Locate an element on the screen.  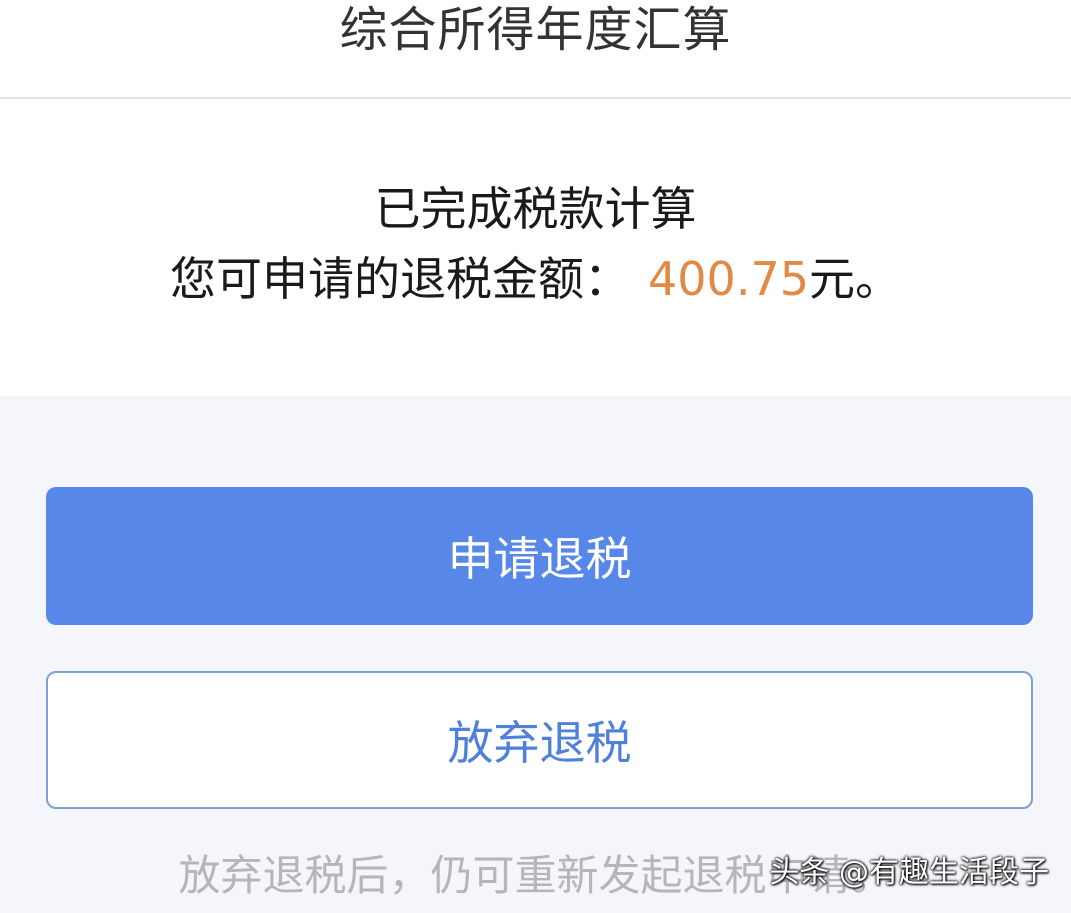
apply-refund-button: 申请退税 is located at coordinates (539, 556).